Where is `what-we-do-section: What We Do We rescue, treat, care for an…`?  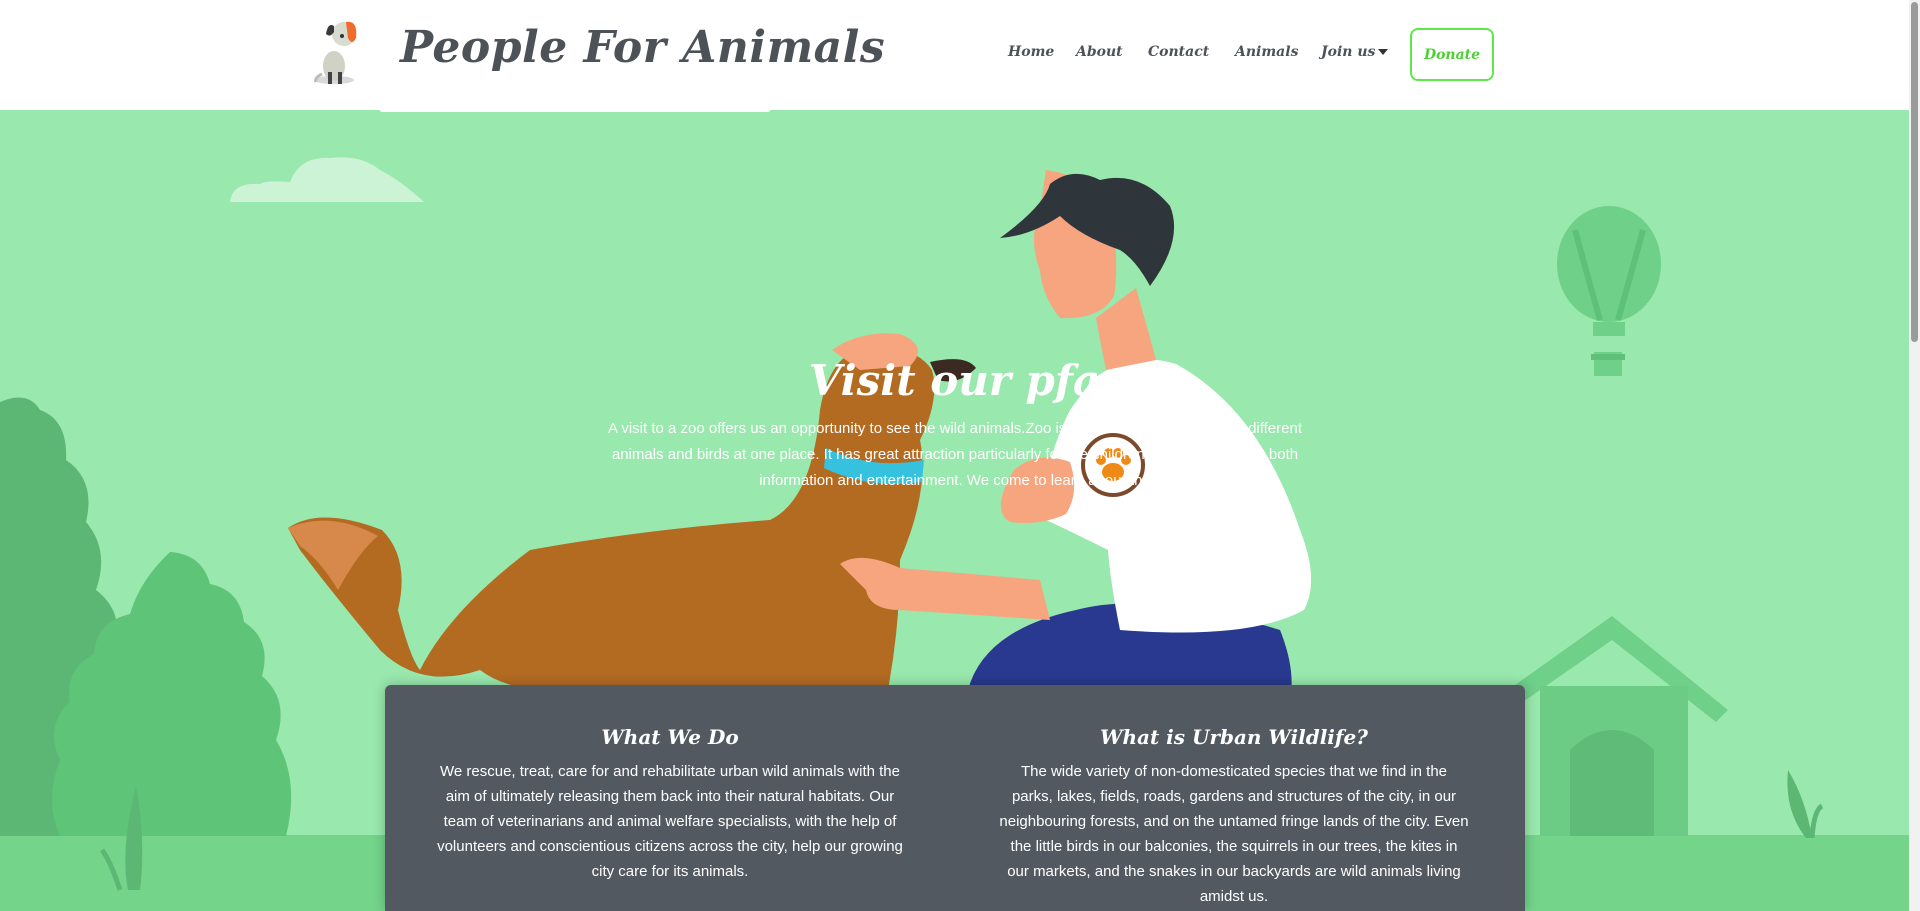 what-we-do-section: What We Do We rescue, treat, care for an… is located at coordinates (670, 804).